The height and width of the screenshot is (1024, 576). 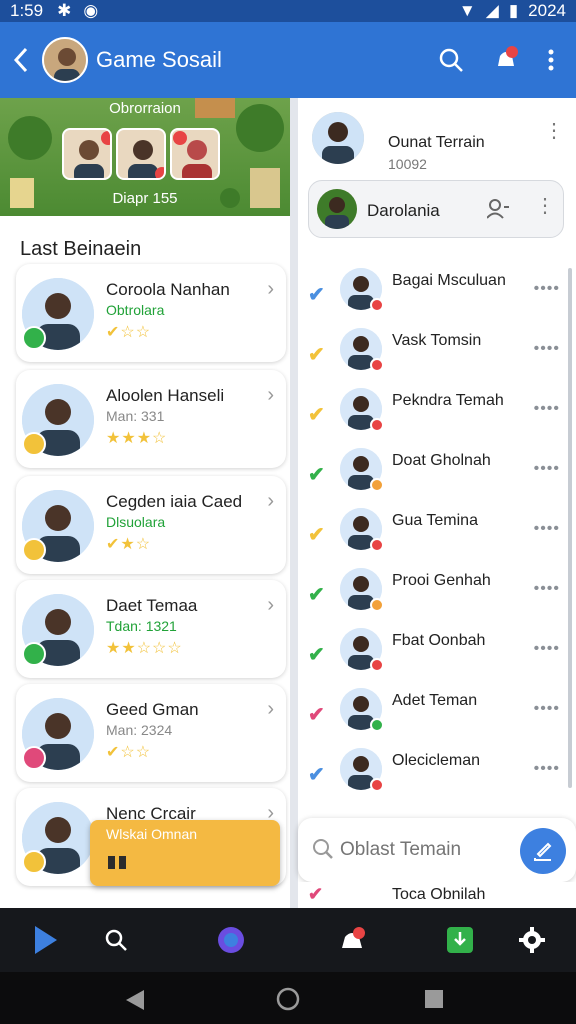 I want to click on friend-item: ✔ Adet Teman ••••, so click(x=437, y=718).